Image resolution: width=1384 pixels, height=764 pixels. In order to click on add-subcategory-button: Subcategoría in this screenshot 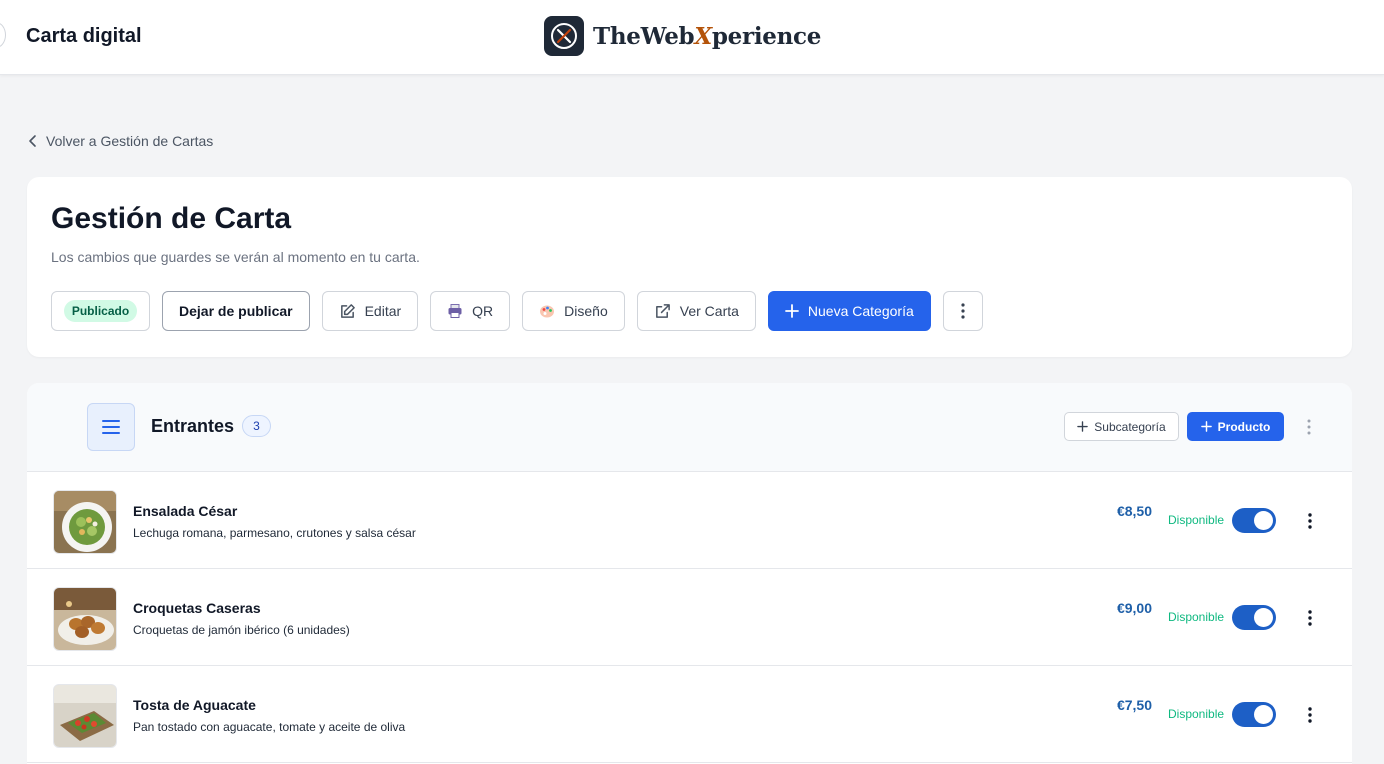, I will do `click(1121, 426)`.